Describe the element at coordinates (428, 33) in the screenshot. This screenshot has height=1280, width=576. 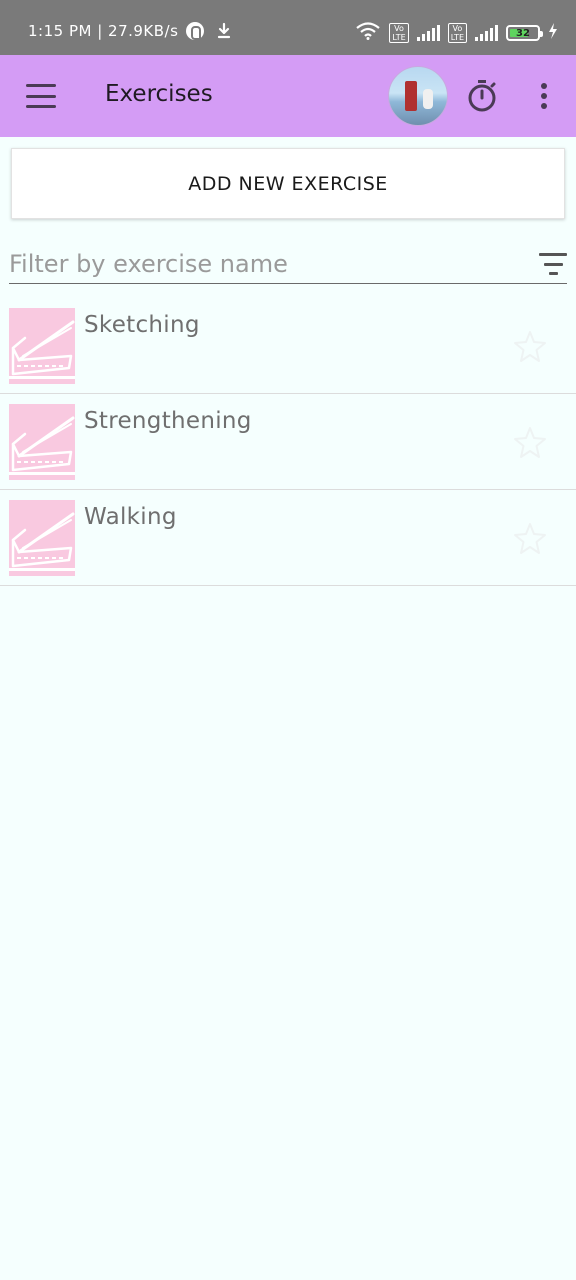
I see `signal-1-icon` at that location.